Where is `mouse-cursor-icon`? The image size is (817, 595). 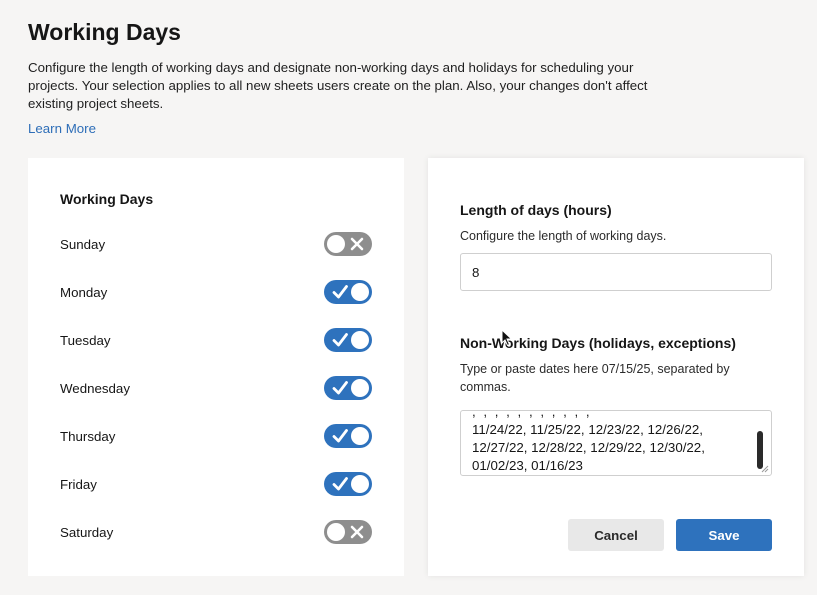
mouse-cursor-icon is located at coordinates (507, 338).